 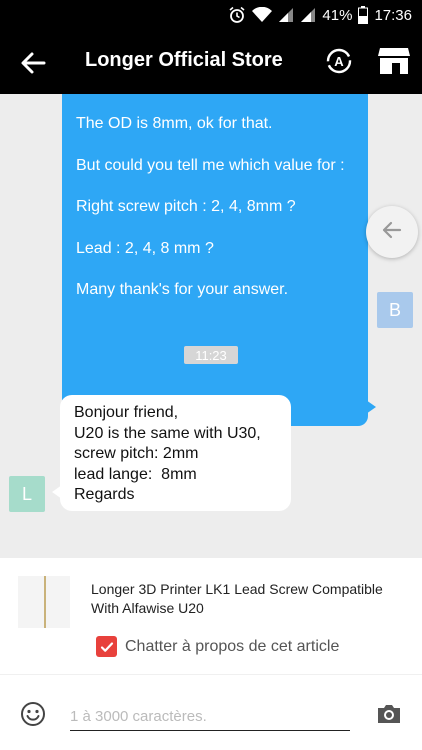 What do you see at coordinates (104, 494) in the screenshot?
I see `message-line: Regards` at bounding box center [104, 494].